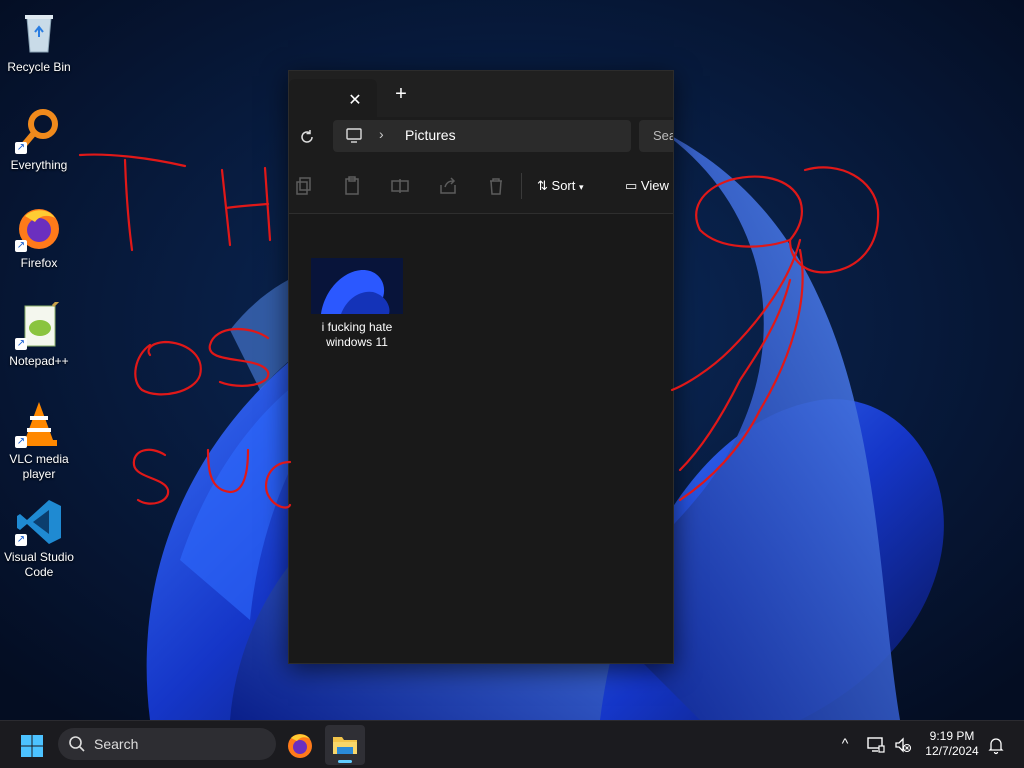 This screenshot has width=1024, height=768. Describe the element at coordinates (39, 323) in the screenshot. I see `notepad-plus-plus-icon: ↗` at that location.